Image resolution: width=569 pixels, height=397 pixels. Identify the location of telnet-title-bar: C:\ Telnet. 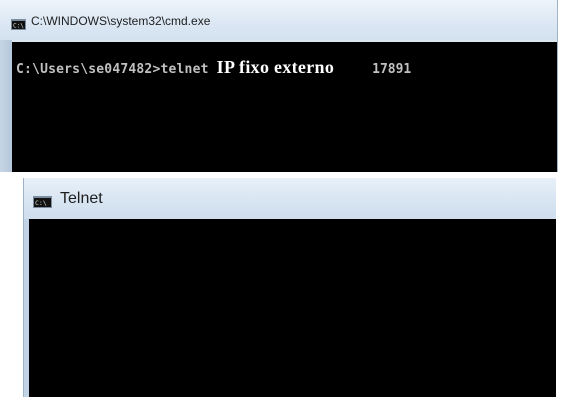
(290, 198).